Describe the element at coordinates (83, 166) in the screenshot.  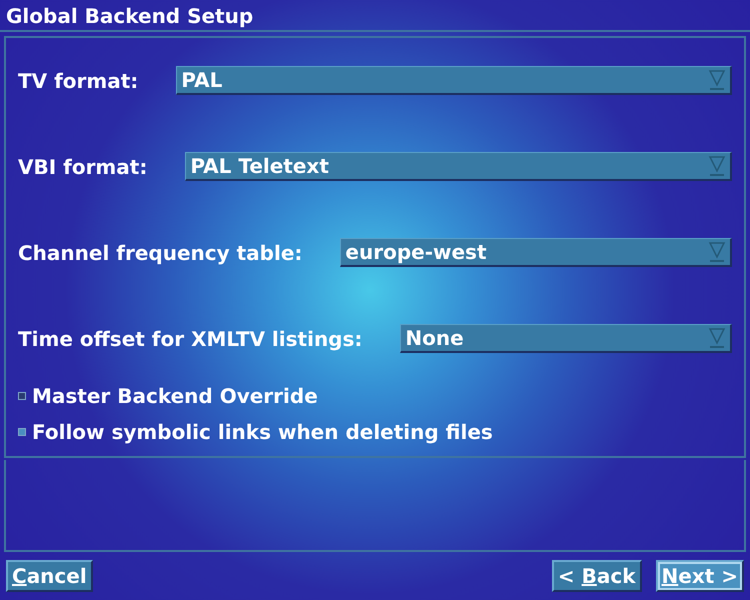
I see `setting-label: VBI format:` at that location.